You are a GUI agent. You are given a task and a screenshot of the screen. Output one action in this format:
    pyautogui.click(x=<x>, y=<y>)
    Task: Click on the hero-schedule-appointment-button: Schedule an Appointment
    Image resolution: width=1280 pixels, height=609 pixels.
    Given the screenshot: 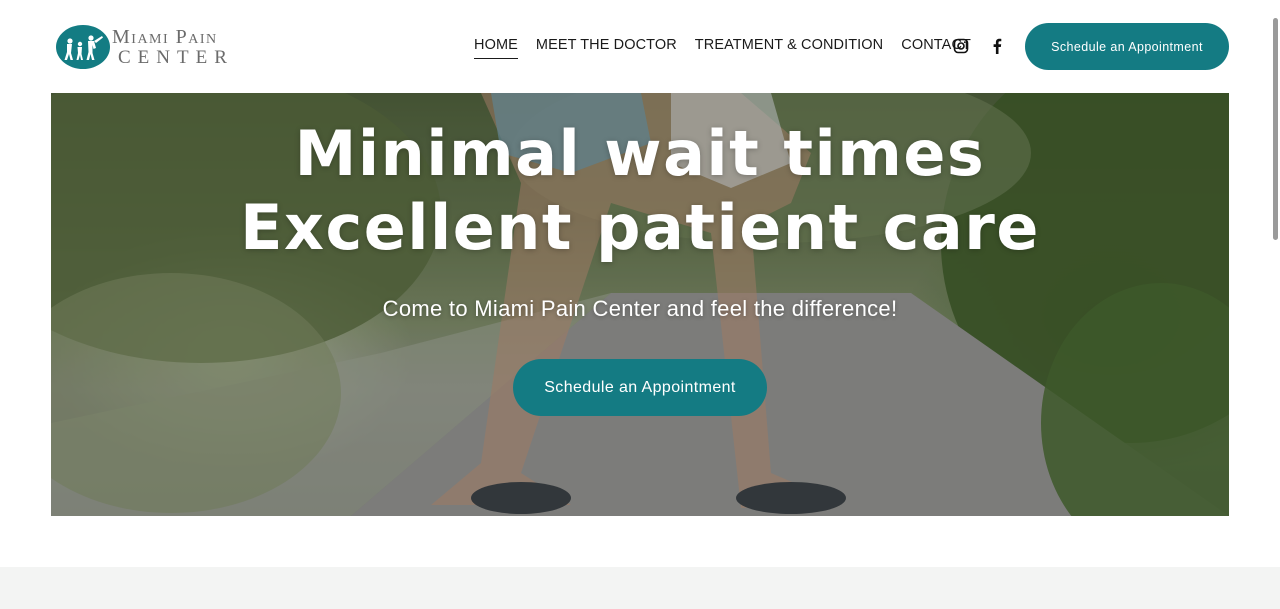 What is the action you would take?
    pyautogui.click(x=640, y=387)
    